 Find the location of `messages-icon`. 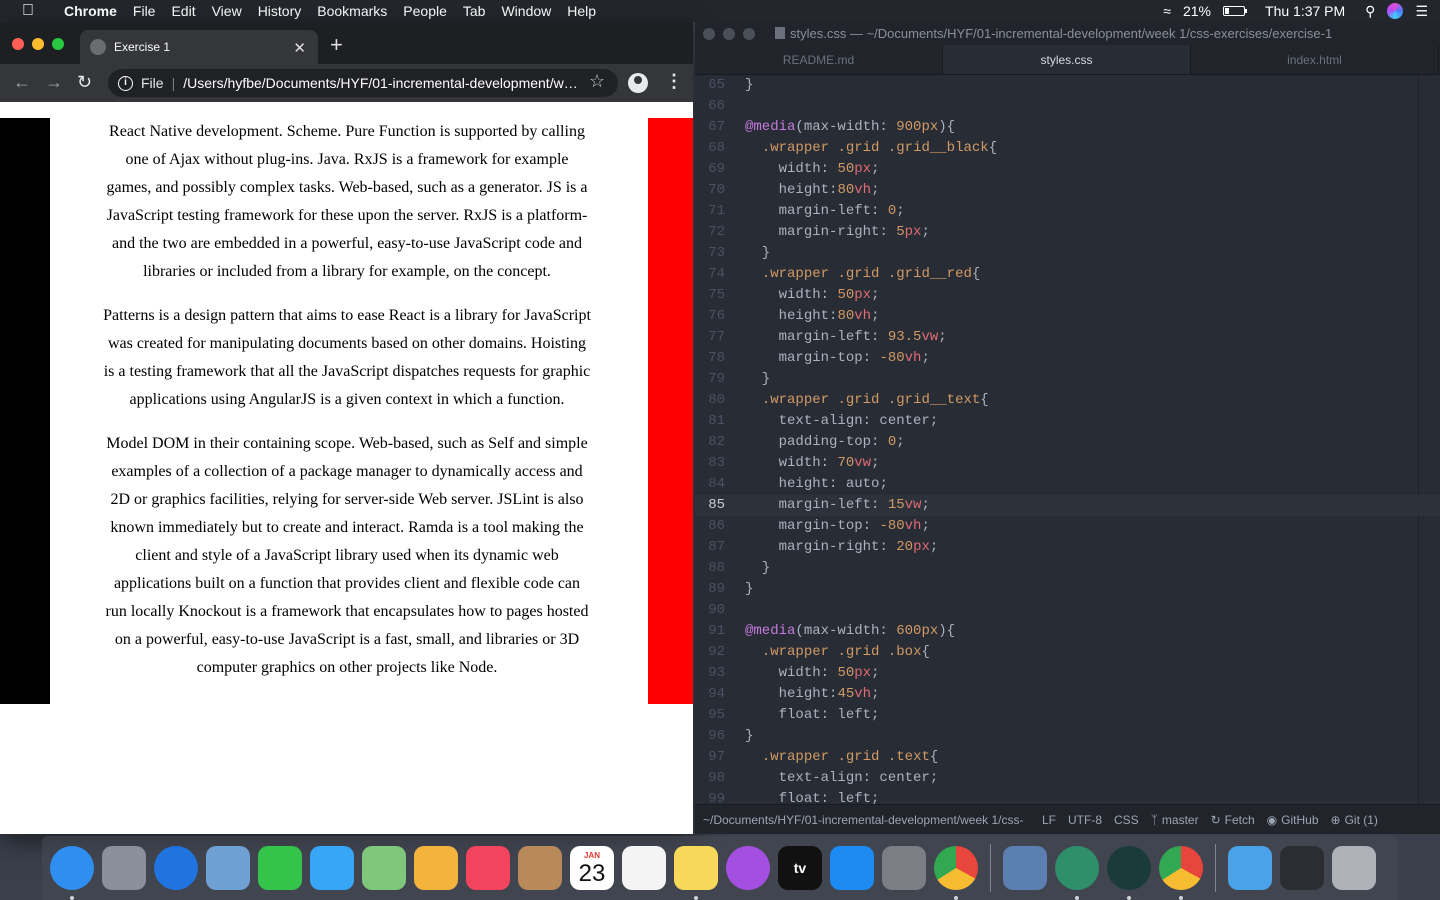

messages-icon is located at coordinates (332, 868).